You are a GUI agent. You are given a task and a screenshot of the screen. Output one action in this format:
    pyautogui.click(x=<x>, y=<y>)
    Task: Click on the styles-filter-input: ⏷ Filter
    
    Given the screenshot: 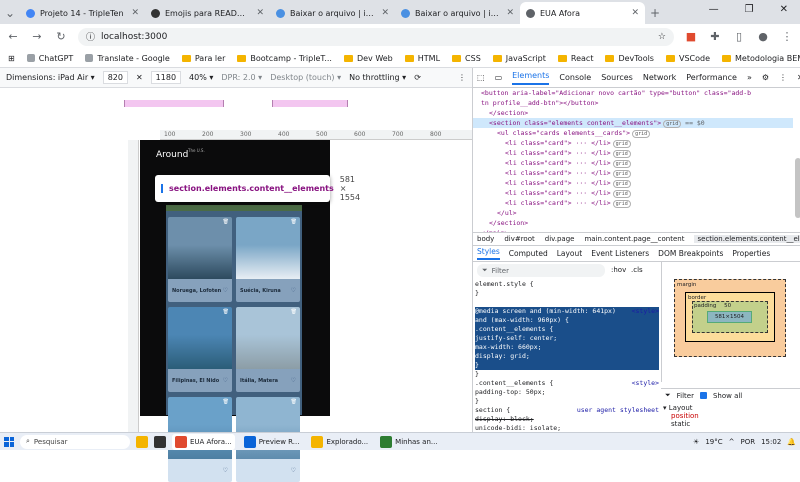 What is the action you would take?
    pyautogui.click(x=541, y=270)
    